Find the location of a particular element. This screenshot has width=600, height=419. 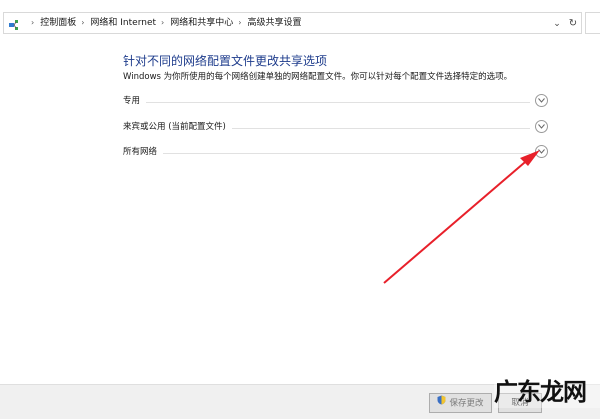

save-button-label: 保存更改 is located at coordinates (466, 403).